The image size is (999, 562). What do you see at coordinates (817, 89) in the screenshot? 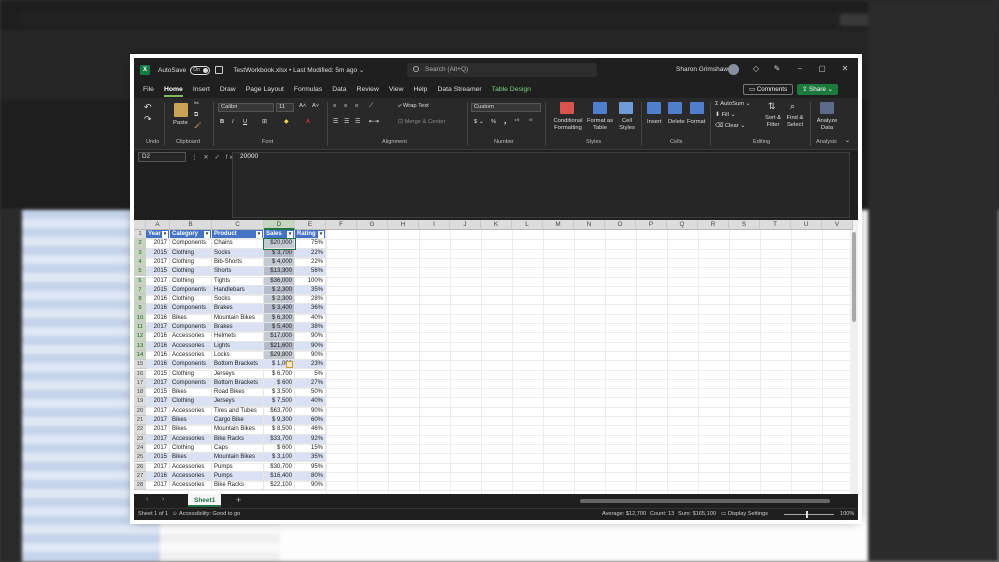
I see `share-button: ⇪ Share ⌄` at bounding box center [817, 89].